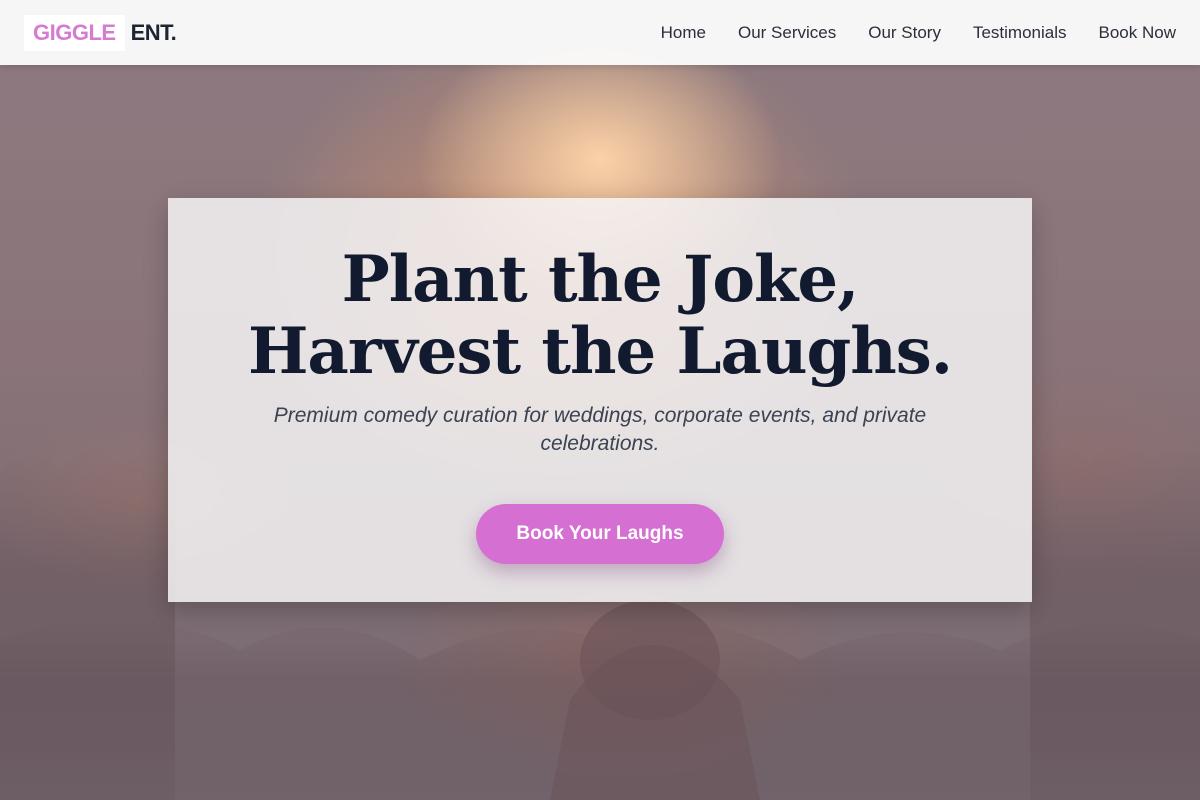 Image resolution: width=1200 pixels, height=800 pixels. Describe the element at coordinates (1137, 33) in the screenshot. I see `nav-link-book-now: Book Now` at that location.